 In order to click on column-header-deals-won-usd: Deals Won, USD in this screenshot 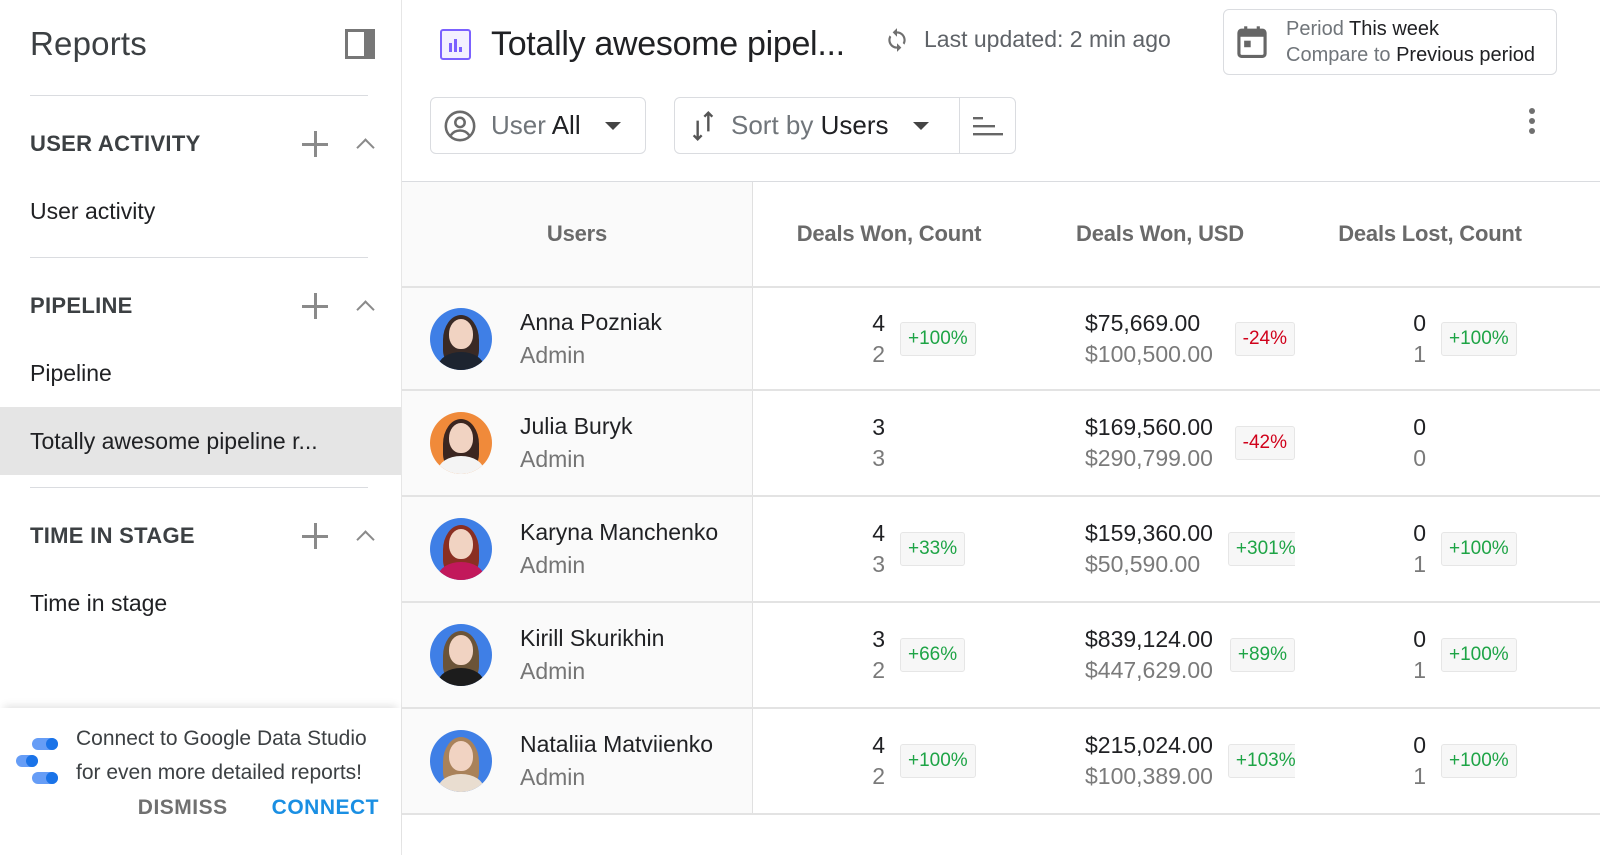, I will do `click(1160, 234)`.